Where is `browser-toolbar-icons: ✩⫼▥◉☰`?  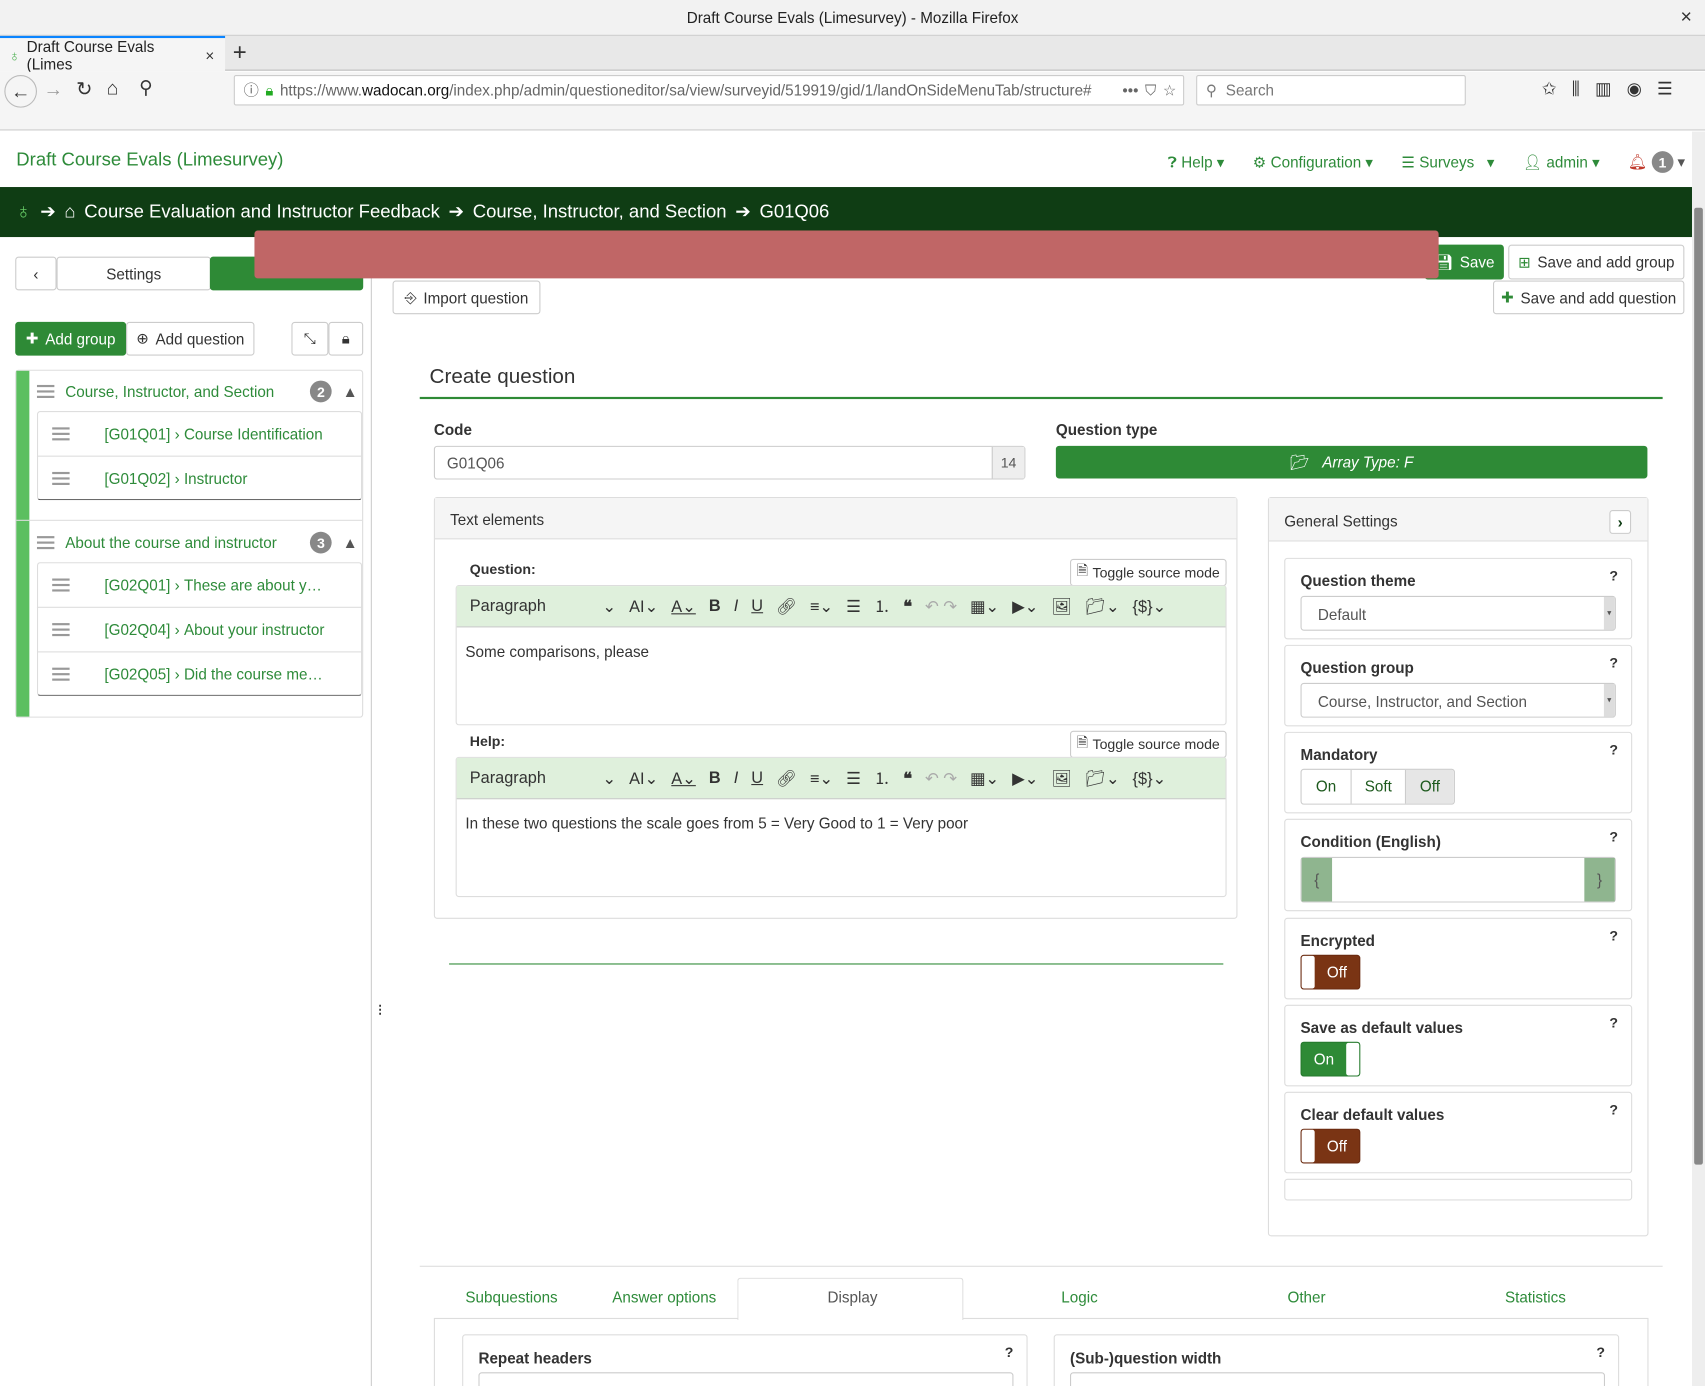 browser-toolbar-icons: ✩⫼▥◉☰ is located at coordinates (1615, 89).